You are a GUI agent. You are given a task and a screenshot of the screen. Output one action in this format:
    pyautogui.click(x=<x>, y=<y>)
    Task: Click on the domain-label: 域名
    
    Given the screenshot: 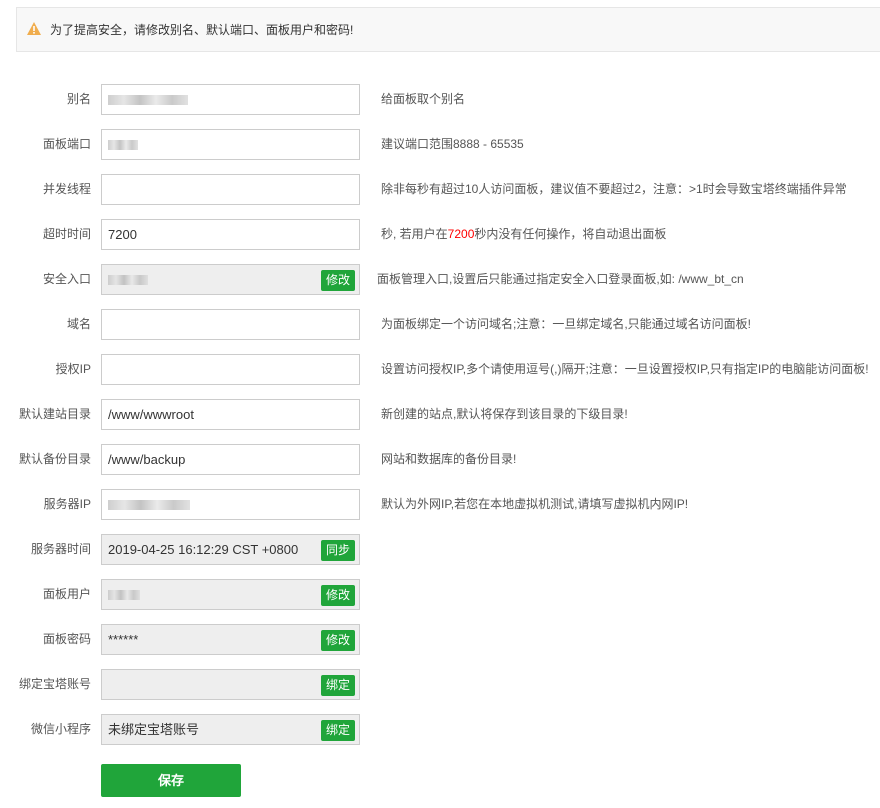 What is the action you would take?
    pyautogui.click(x=45, y=324)
    